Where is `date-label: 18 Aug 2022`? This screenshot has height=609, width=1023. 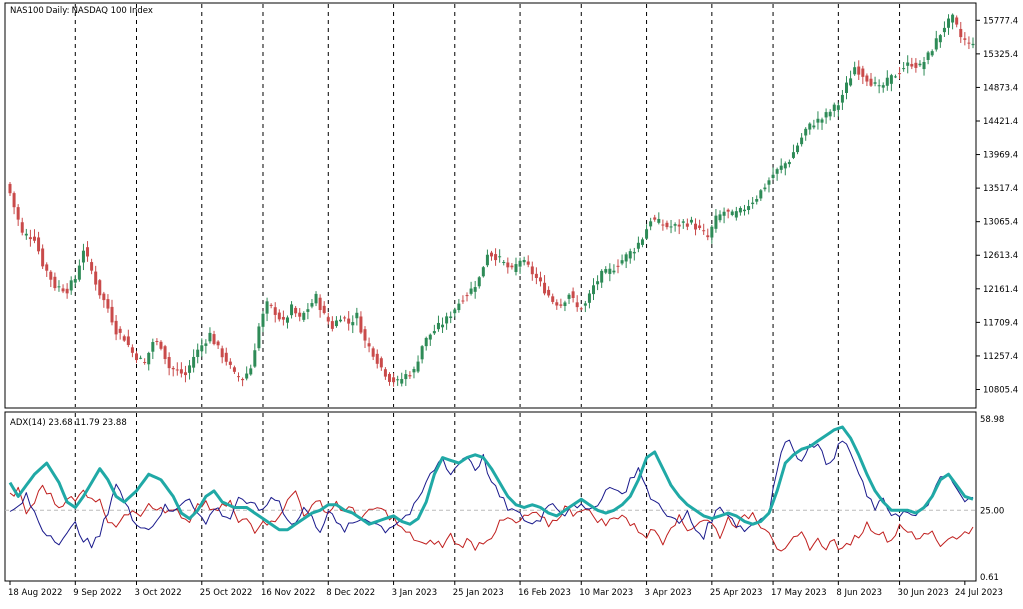
date-label: 18 Aug 2022 is located at coordinates (35, 593).